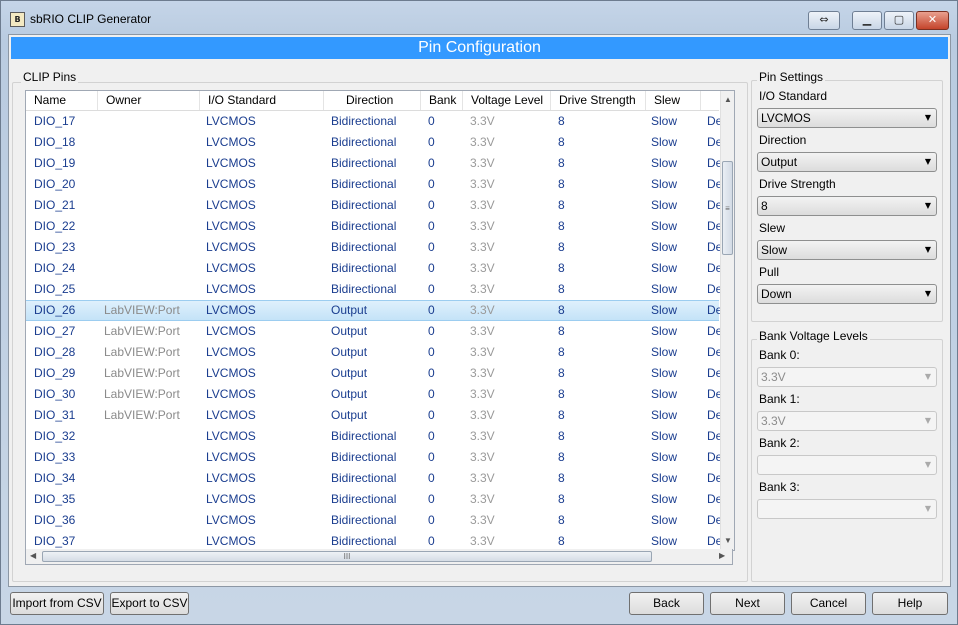 This screenshot has width=958, height=625. I want to click on table-row: DIO_22 LVCMOS Bidirectional 0 3.3V 8 Slow De, so click(374, 226).